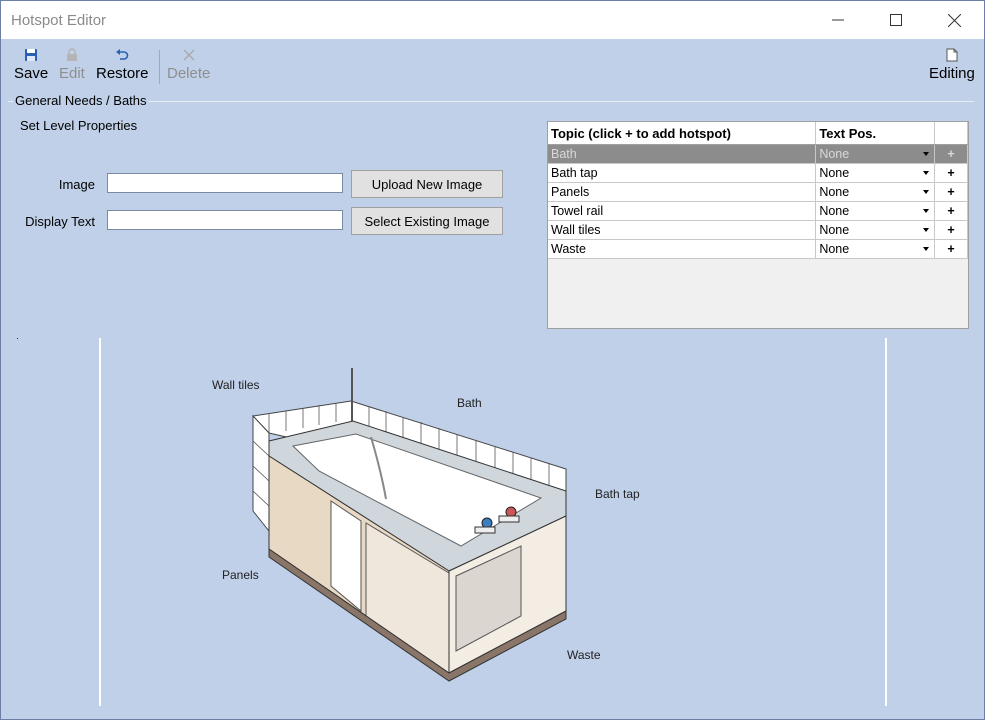 Image resolution: width=985 pixels, height=720 pixels. Describe the element at coordinates (682, 230) in the screenshot. I see `topic-cell: Wall tiles` at that location.